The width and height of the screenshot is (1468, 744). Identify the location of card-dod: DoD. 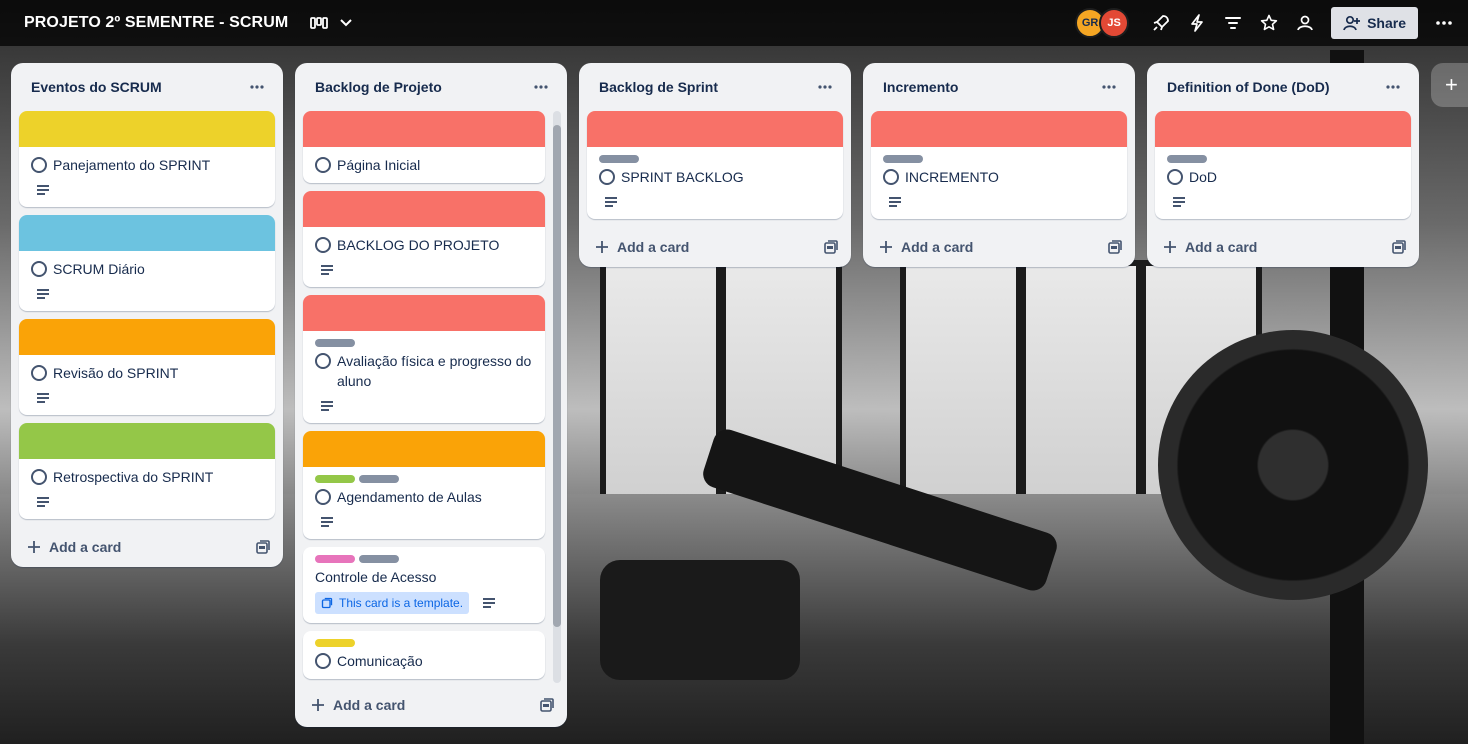
(1283, 165).